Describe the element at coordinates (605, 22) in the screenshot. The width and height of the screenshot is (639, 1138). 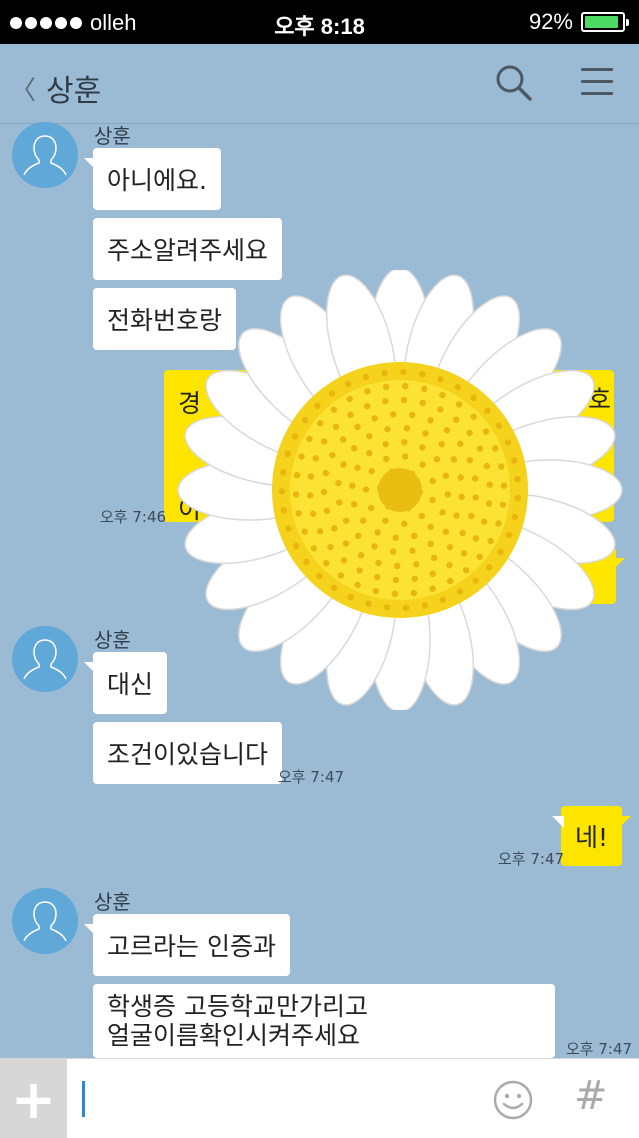
I see `battery-icon` at that location.